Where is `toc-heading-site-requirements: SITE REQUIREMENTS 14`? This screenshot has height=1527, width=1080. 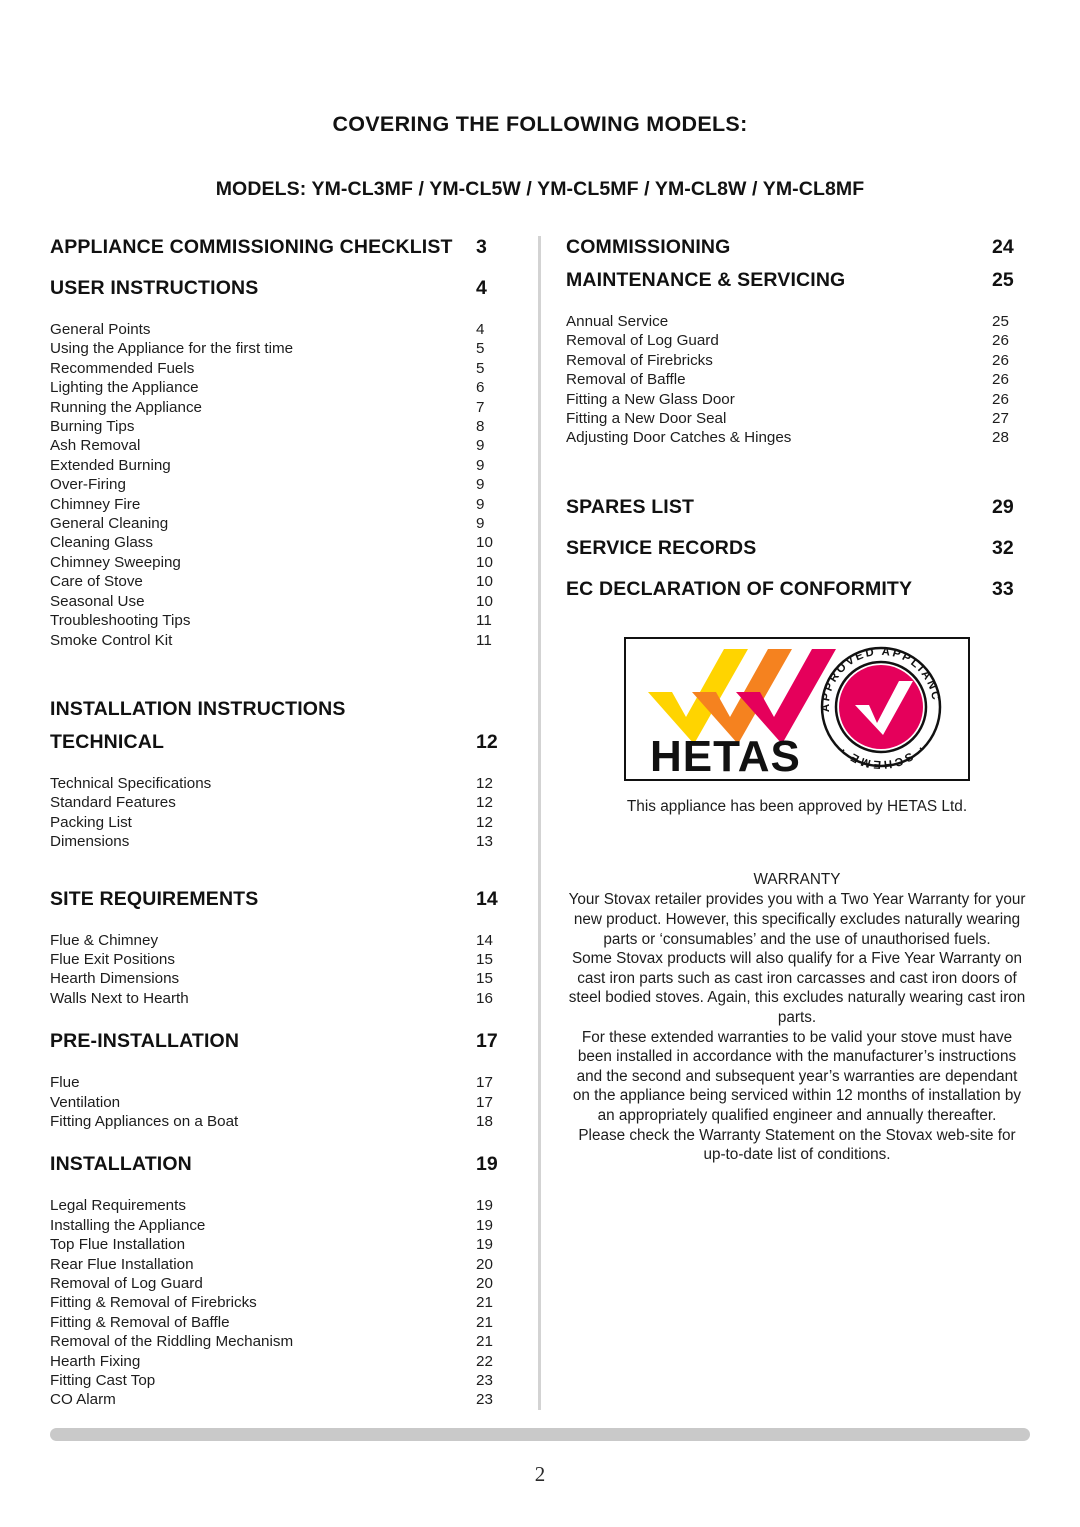 toc-heading-site-requirements: SITE REQUIREMENTS 14 is located at coordinates (281, 899).